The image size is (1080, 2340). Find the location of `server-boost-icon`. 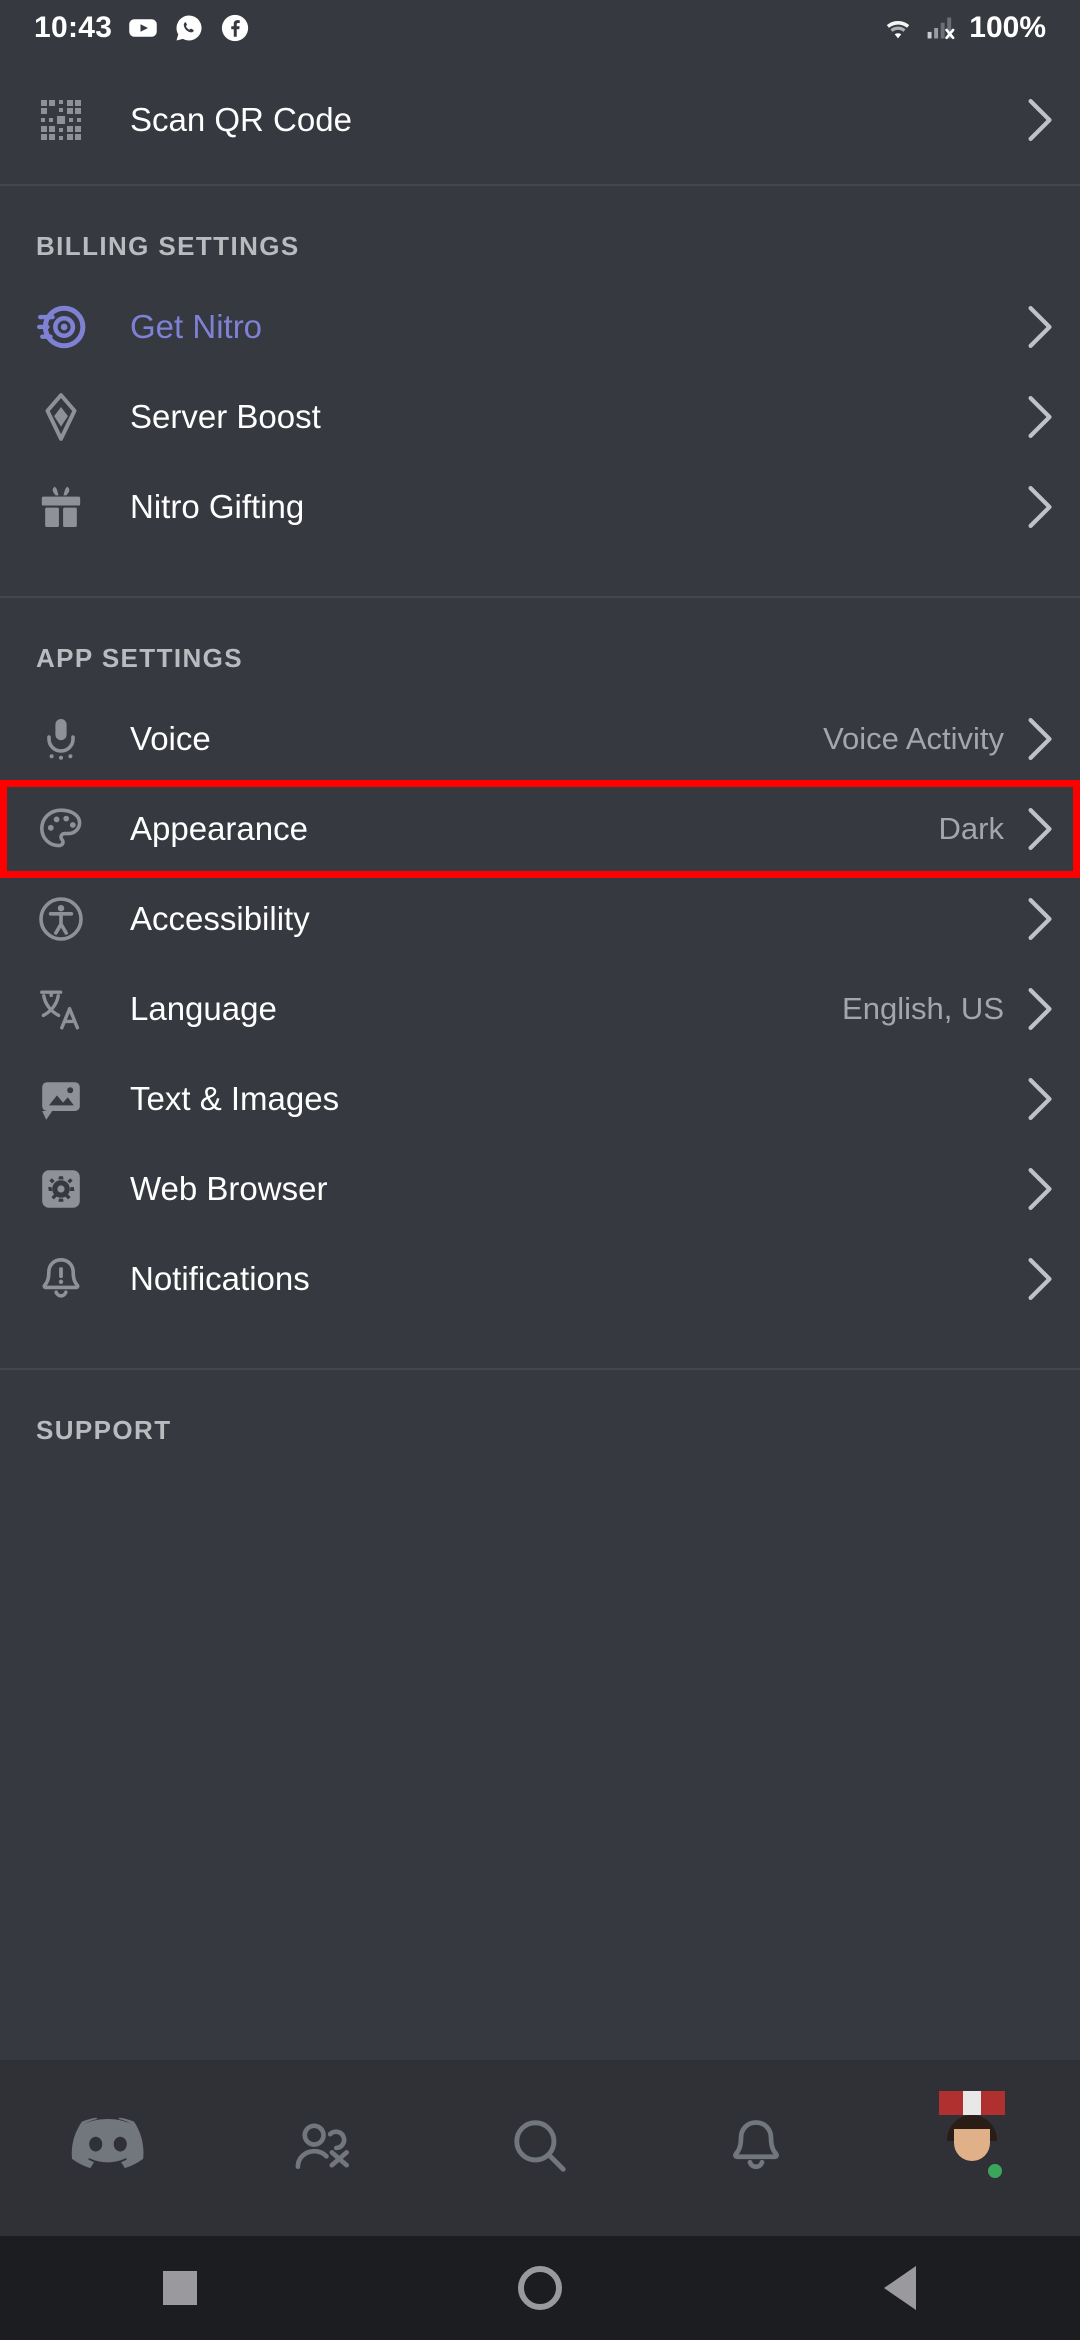

server-boost-icon is located at coordinates (61, 417).